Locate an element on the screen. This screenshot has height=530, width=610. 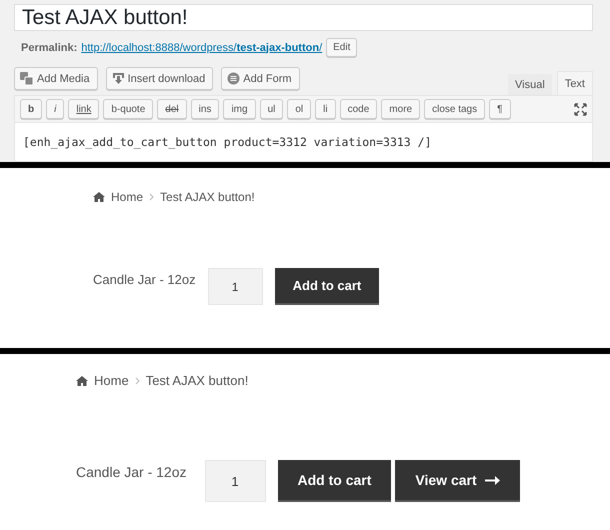
media-icon is located at coordinates (27, 78).